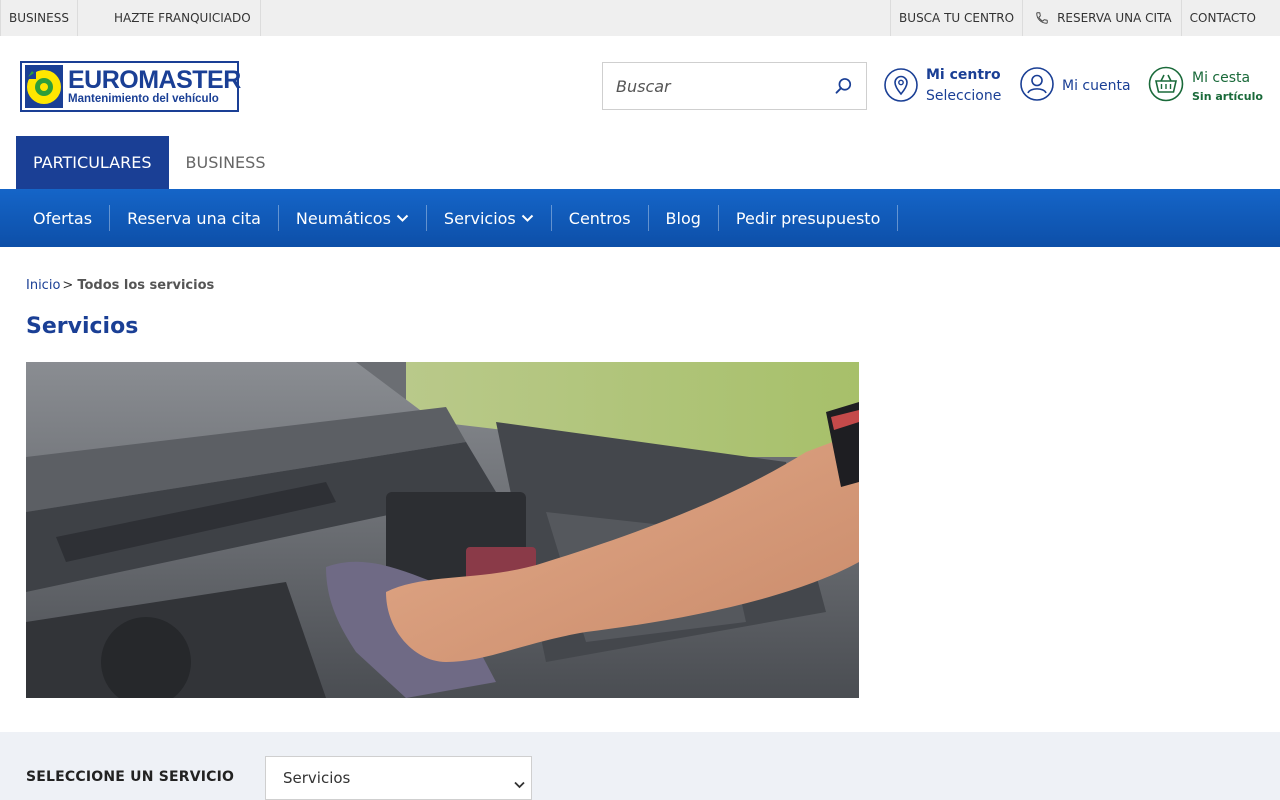 This screenshot has width=1280, height=800. I want to click on nav-servicios: Servicios, so click(489, 218).